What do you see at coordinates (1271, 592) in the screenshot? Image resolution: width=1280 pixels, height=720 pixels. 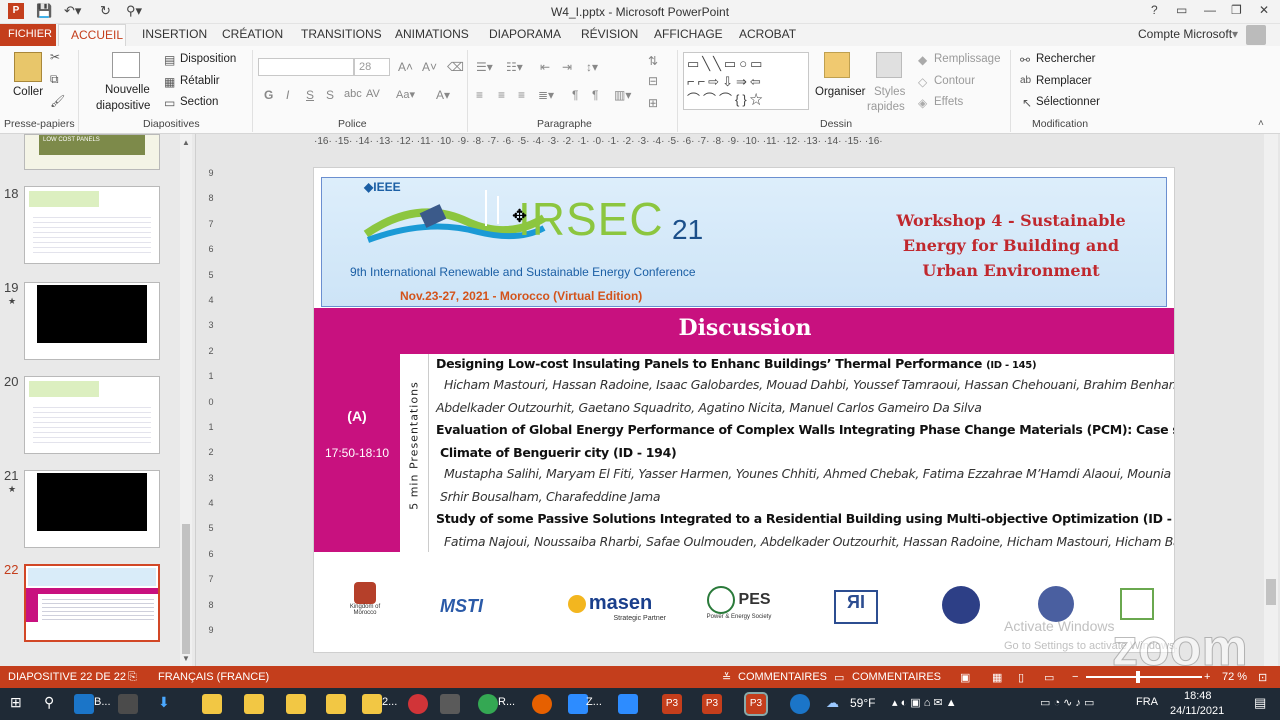 I see `editor-scroll-thumb` at bounding box center [1271, 592].